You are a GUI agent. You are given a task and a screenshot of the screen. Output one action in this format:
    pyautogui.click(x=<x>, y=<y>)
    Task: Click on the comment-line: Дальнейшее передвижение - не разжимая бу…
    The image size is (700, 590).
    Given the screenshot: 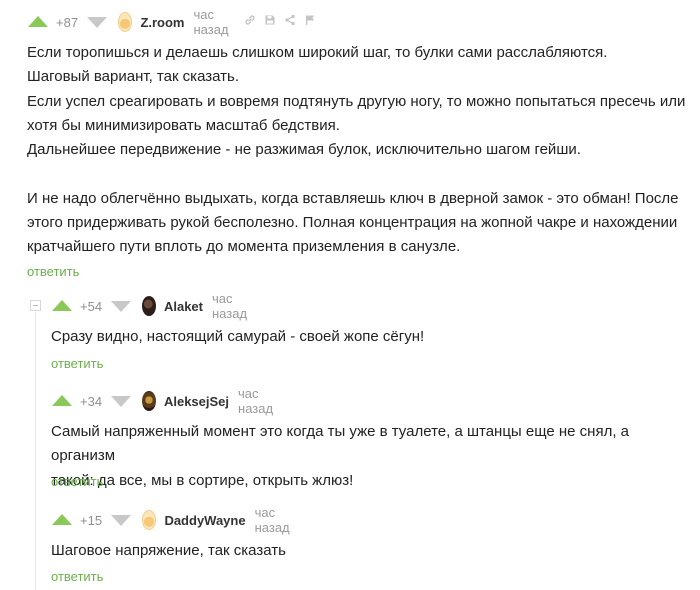 What is the action you would take?
    pyautogui.click(x=304, y=150)
    